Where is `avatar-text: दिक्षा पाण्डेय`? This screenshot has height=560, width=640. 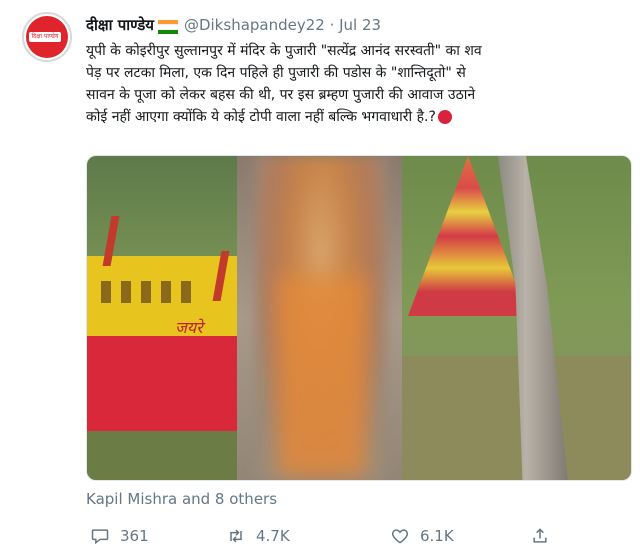 avatar-text: दिक्षा पाण्डेय is located at coordinates (45, 37).